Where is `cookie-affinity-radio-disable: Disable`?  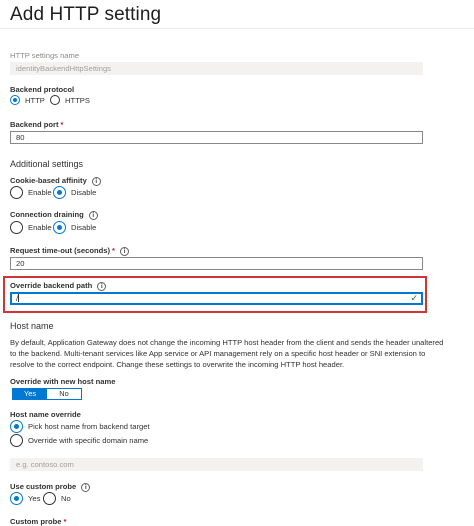
cookie-affinity-radio-disable: Disable is located at coordinates (74, 192).